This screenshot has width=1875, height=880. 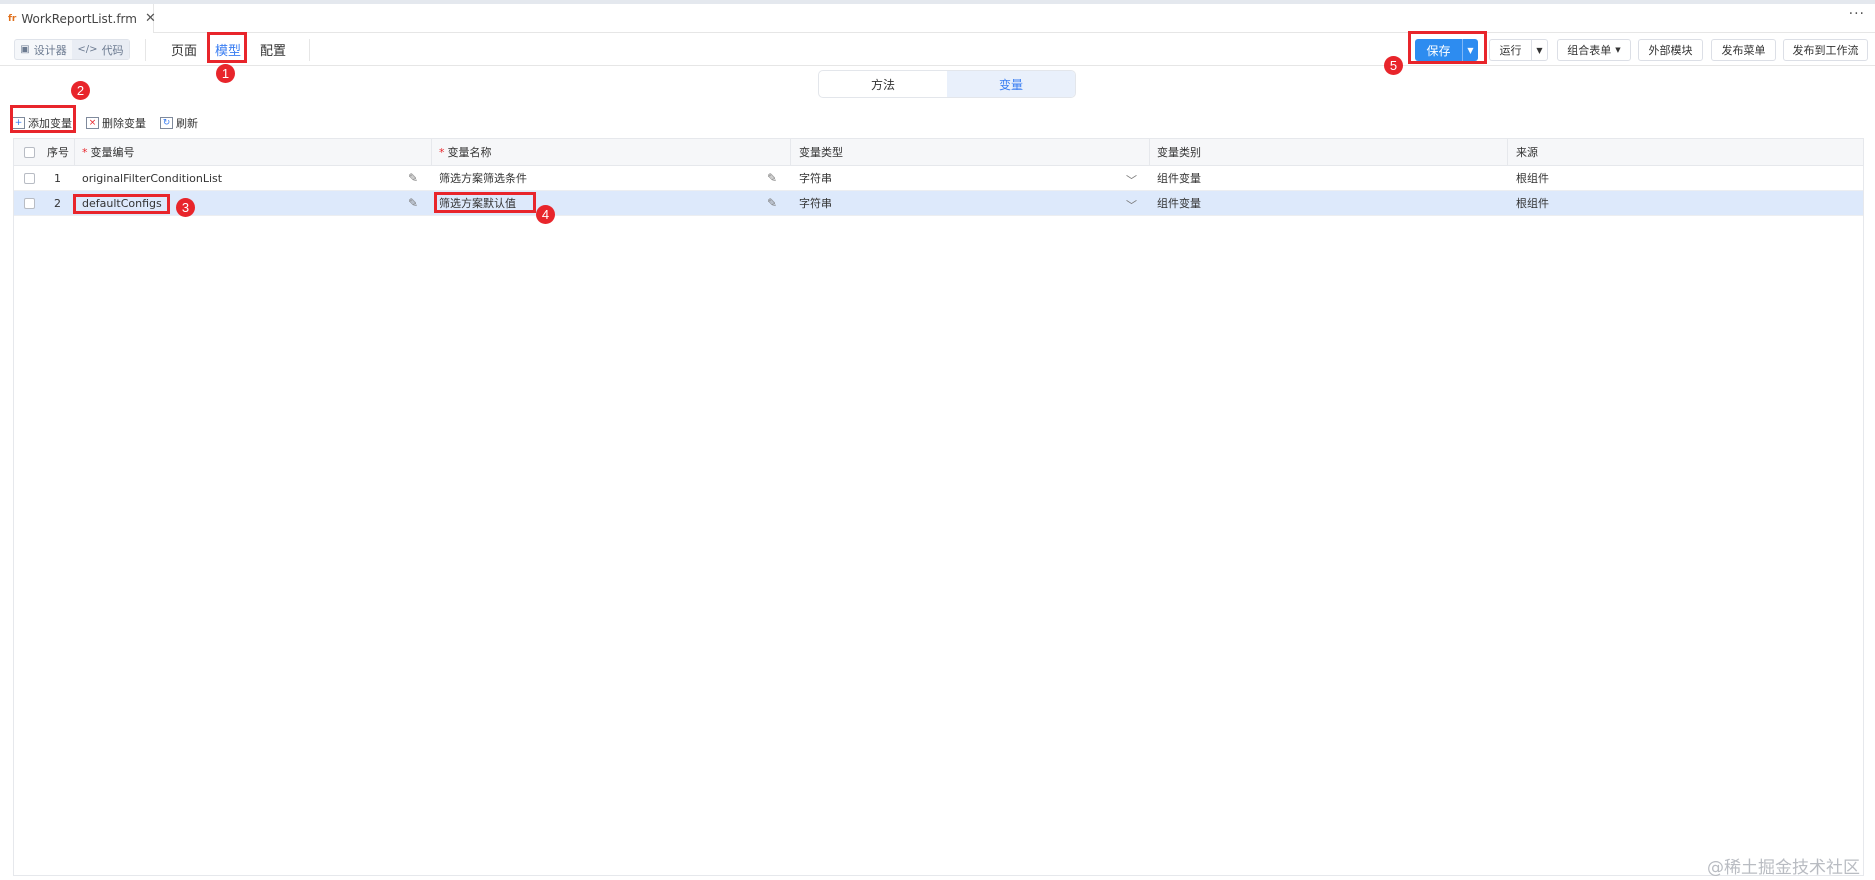 I want to click on header-select-all, so click(x=29, y=152).